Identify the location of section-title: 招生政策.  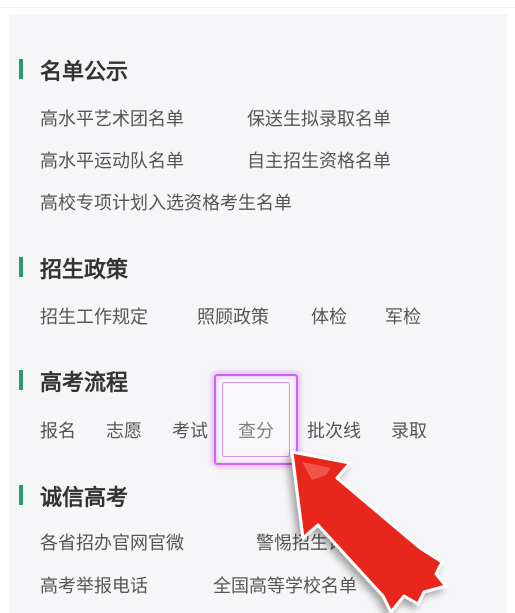
(84, 270).